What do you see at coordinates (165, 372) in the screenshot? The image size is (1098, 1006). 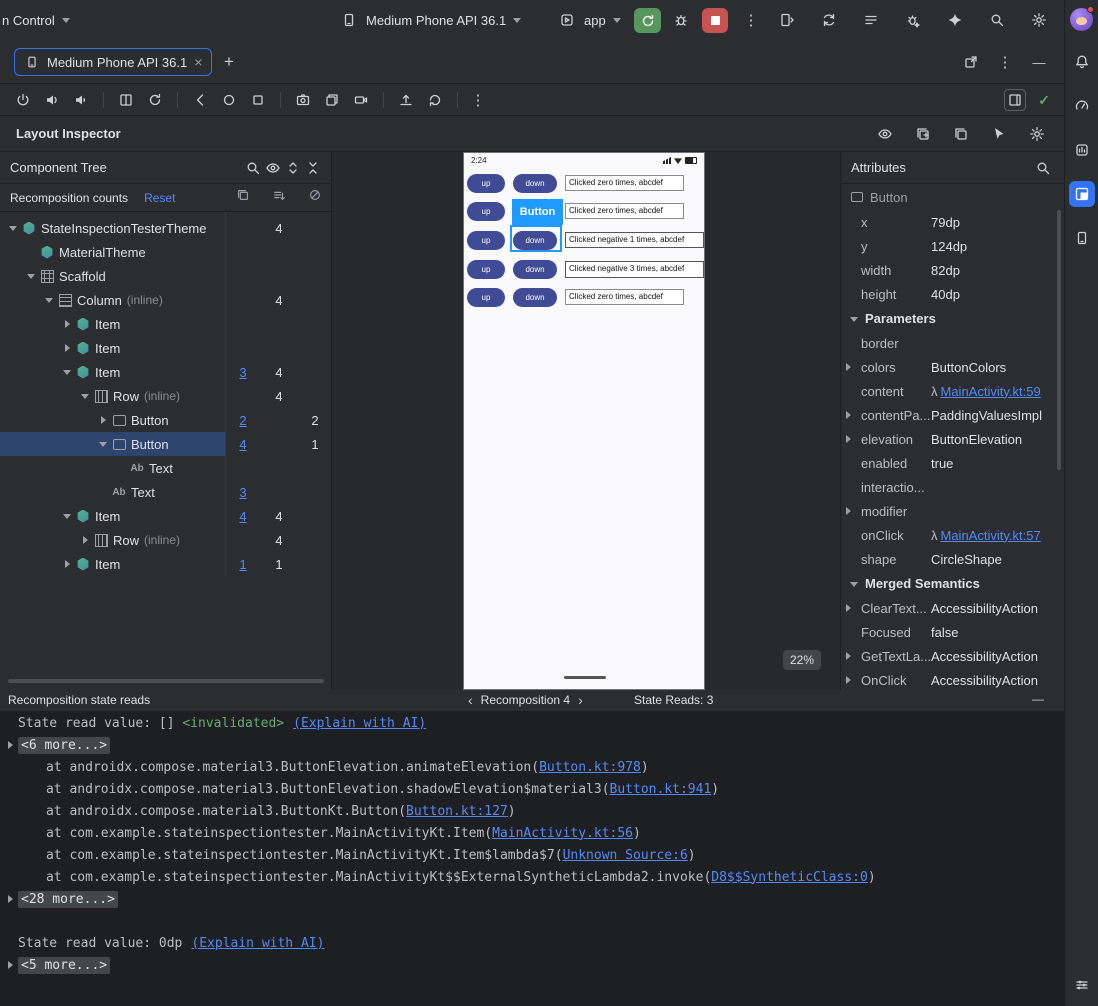 I see `tree-row-item: Item 3 4` at bounding box center [165, 372].